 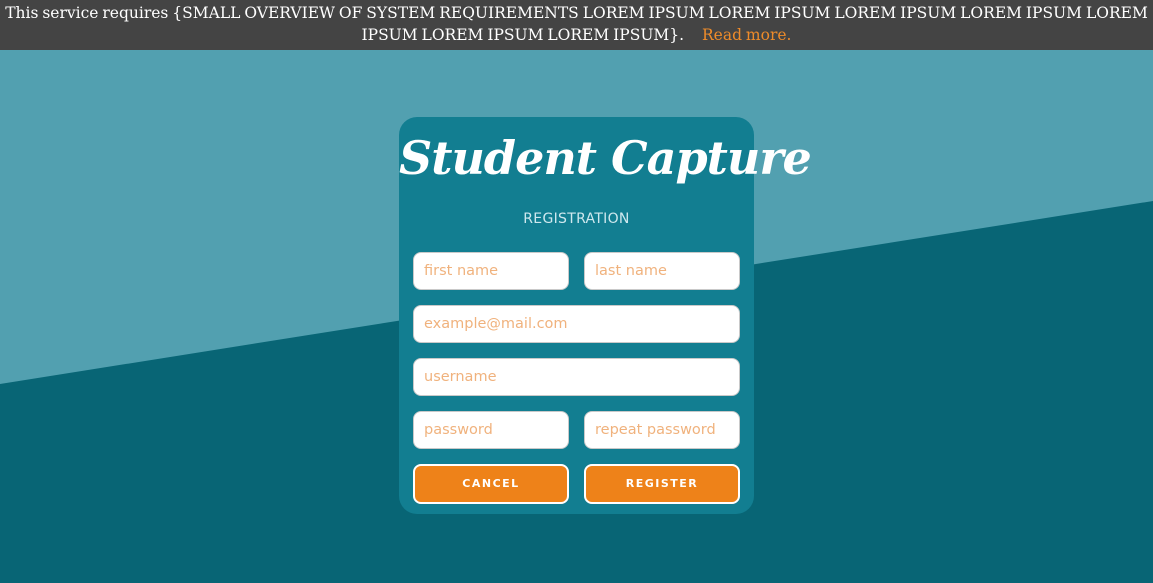 I want to click on last-name-input, so click(x=662, y=271).